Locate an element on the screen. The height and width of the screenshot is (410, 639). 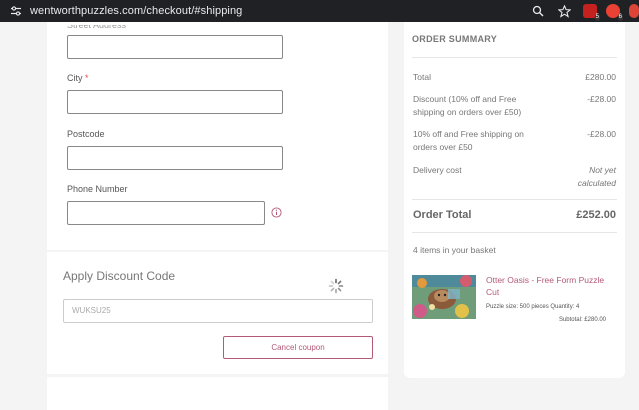
info-icon is located at coordinates (276, 211).